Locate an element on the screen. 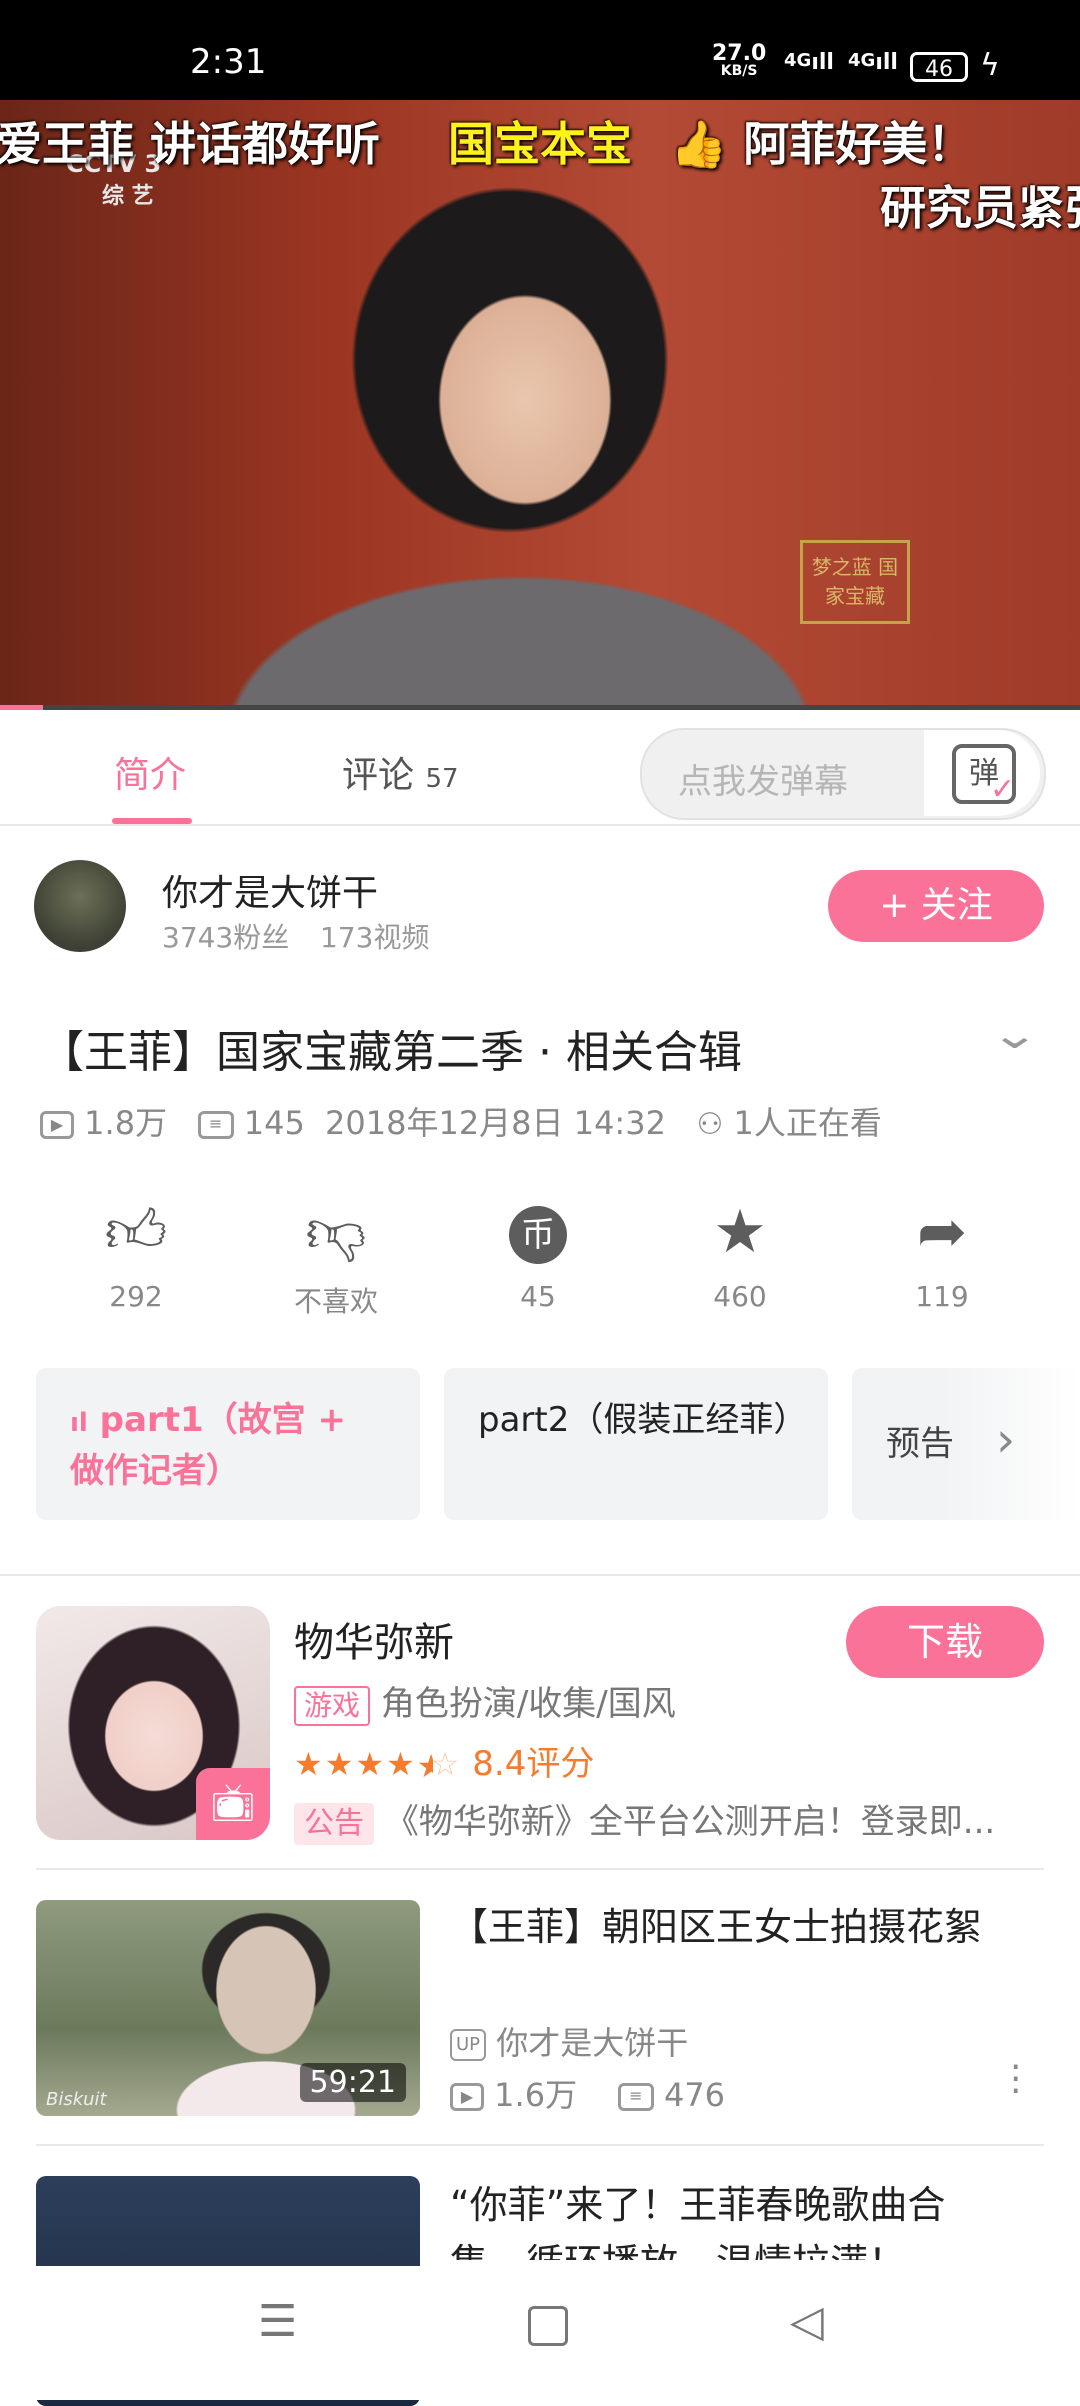  signal-4g-icon-2: 4Gıll is located at coordinates (873, 62).